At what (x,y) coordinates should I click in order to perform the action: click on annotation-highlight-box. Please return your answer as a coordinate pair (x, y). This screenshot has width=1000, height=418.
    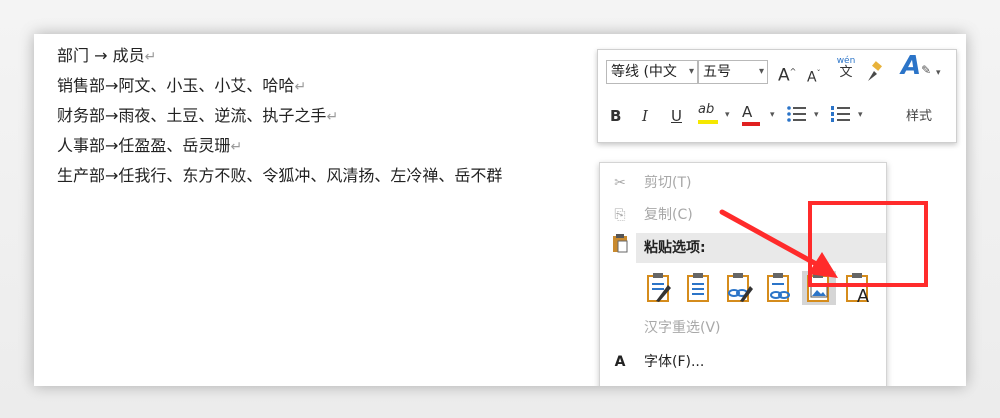
    Looking at the image, I should click on (868, 244).